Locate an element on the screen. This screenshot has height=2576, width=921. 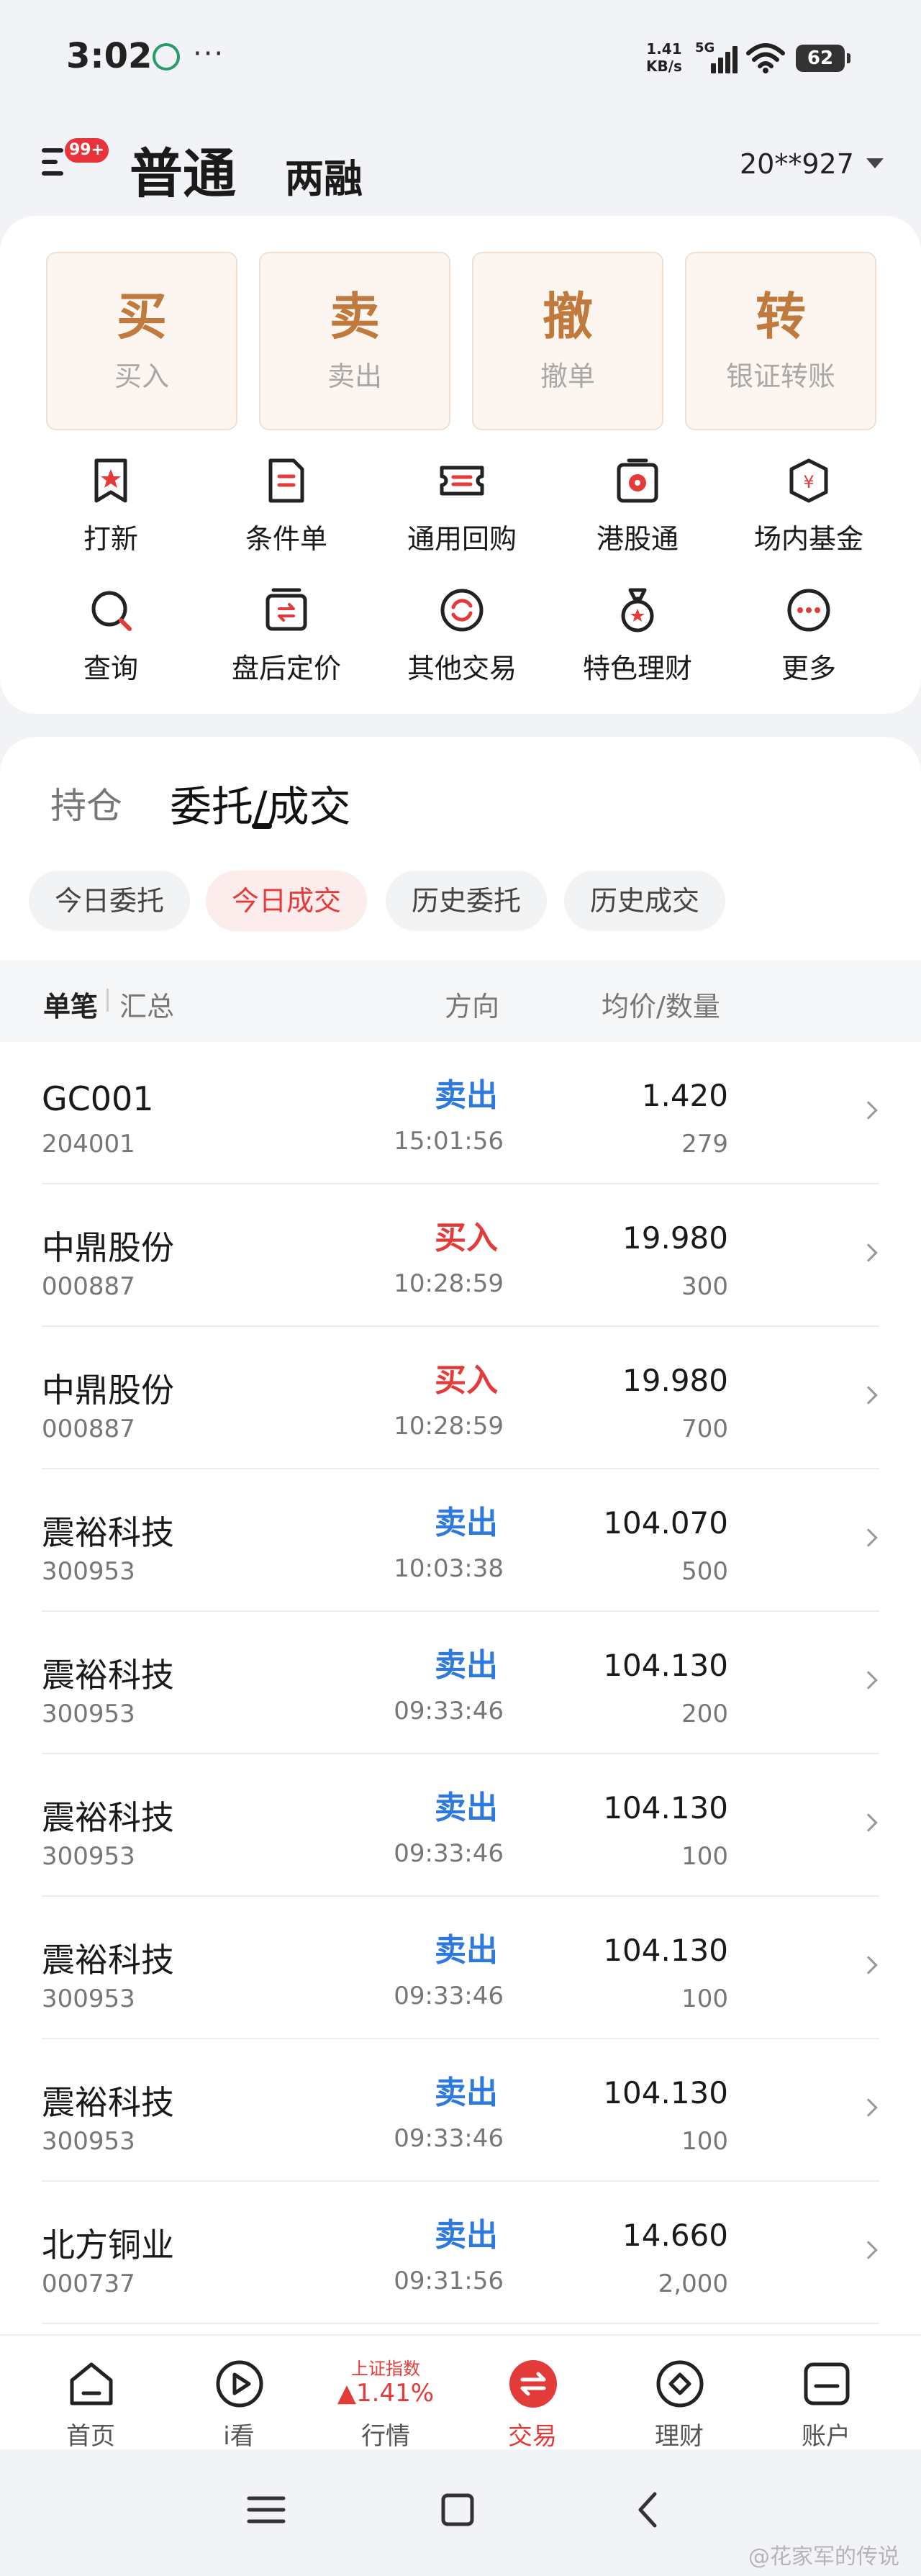
sell-button: 卖 卖出 is located at coordinates (354, 341).